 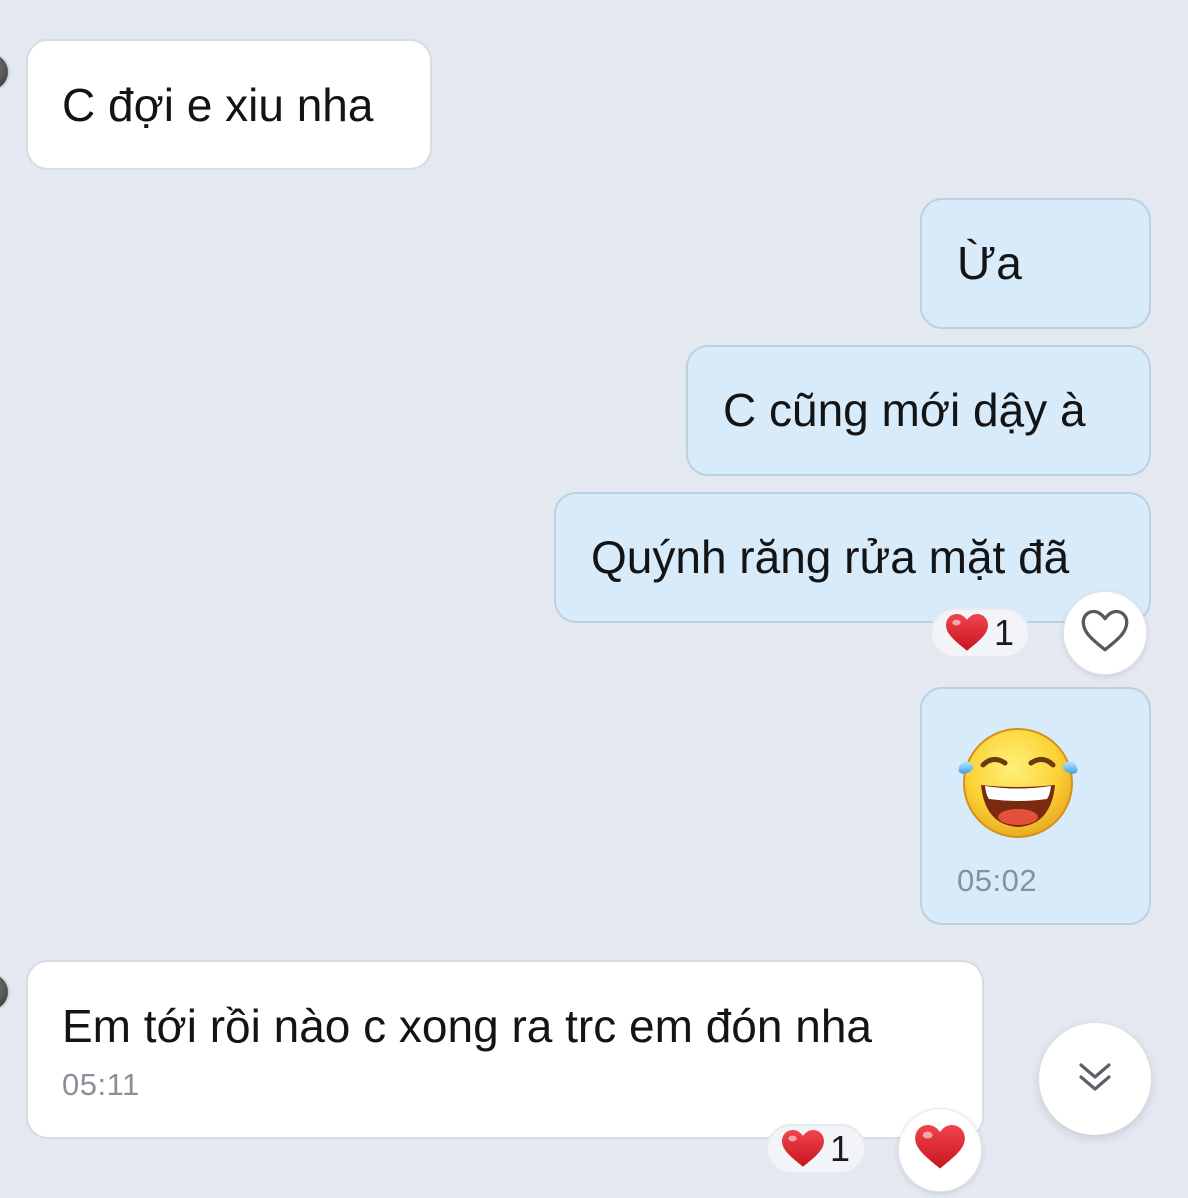 I want to click on scroll-to-bottom-button, so click(x=1095, y=1079).